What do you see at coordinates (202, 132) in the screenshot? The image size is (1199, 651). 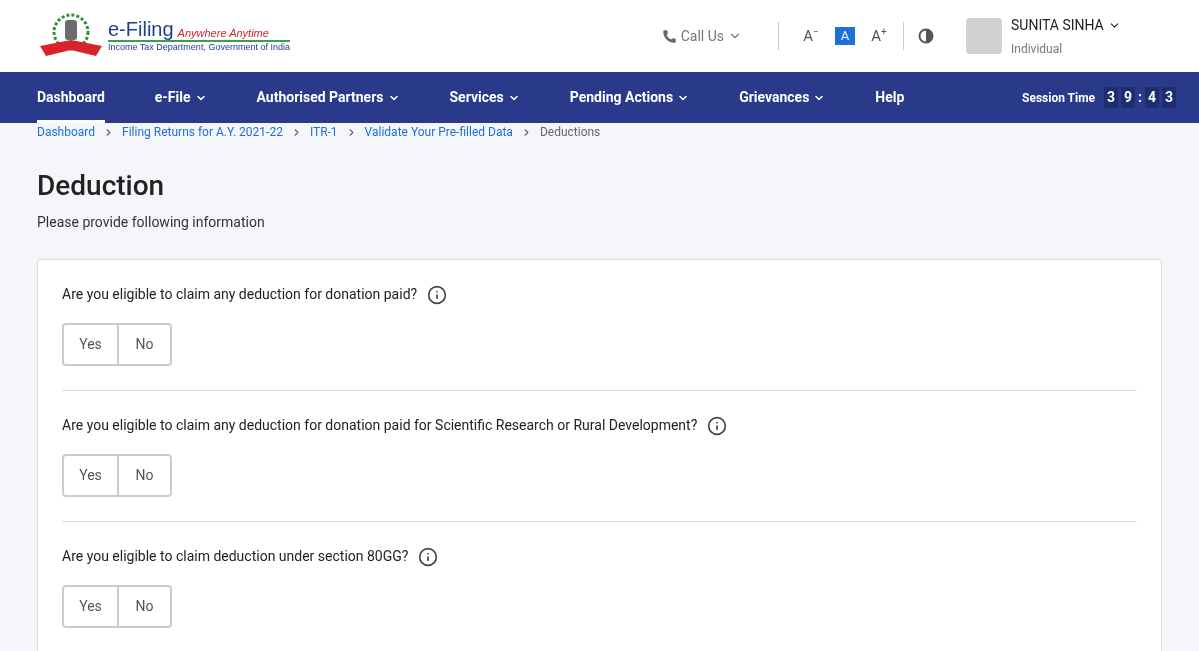 I see `breadcrumb-link: Filing Returns for A.Y. 2021-22` at bounding box center [202, 132].